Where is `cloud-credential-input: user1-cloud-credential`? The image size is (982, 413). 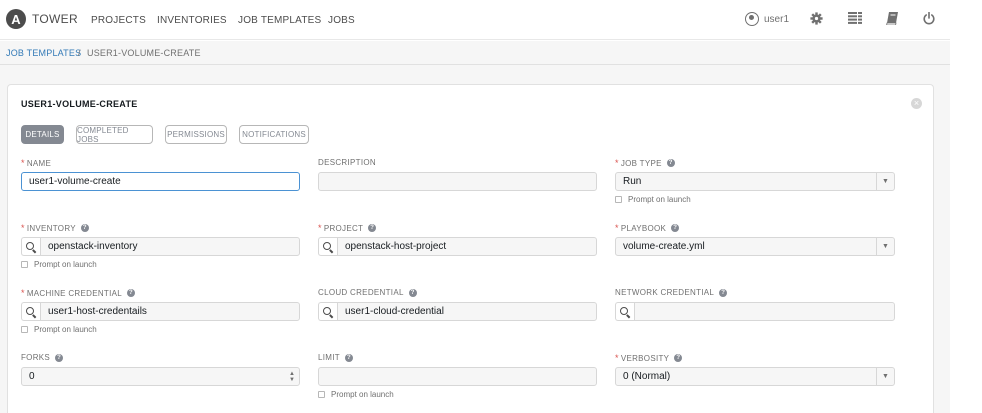
cloud-credential-input: user1-cloud-credential is located at coordinates (467, 311).